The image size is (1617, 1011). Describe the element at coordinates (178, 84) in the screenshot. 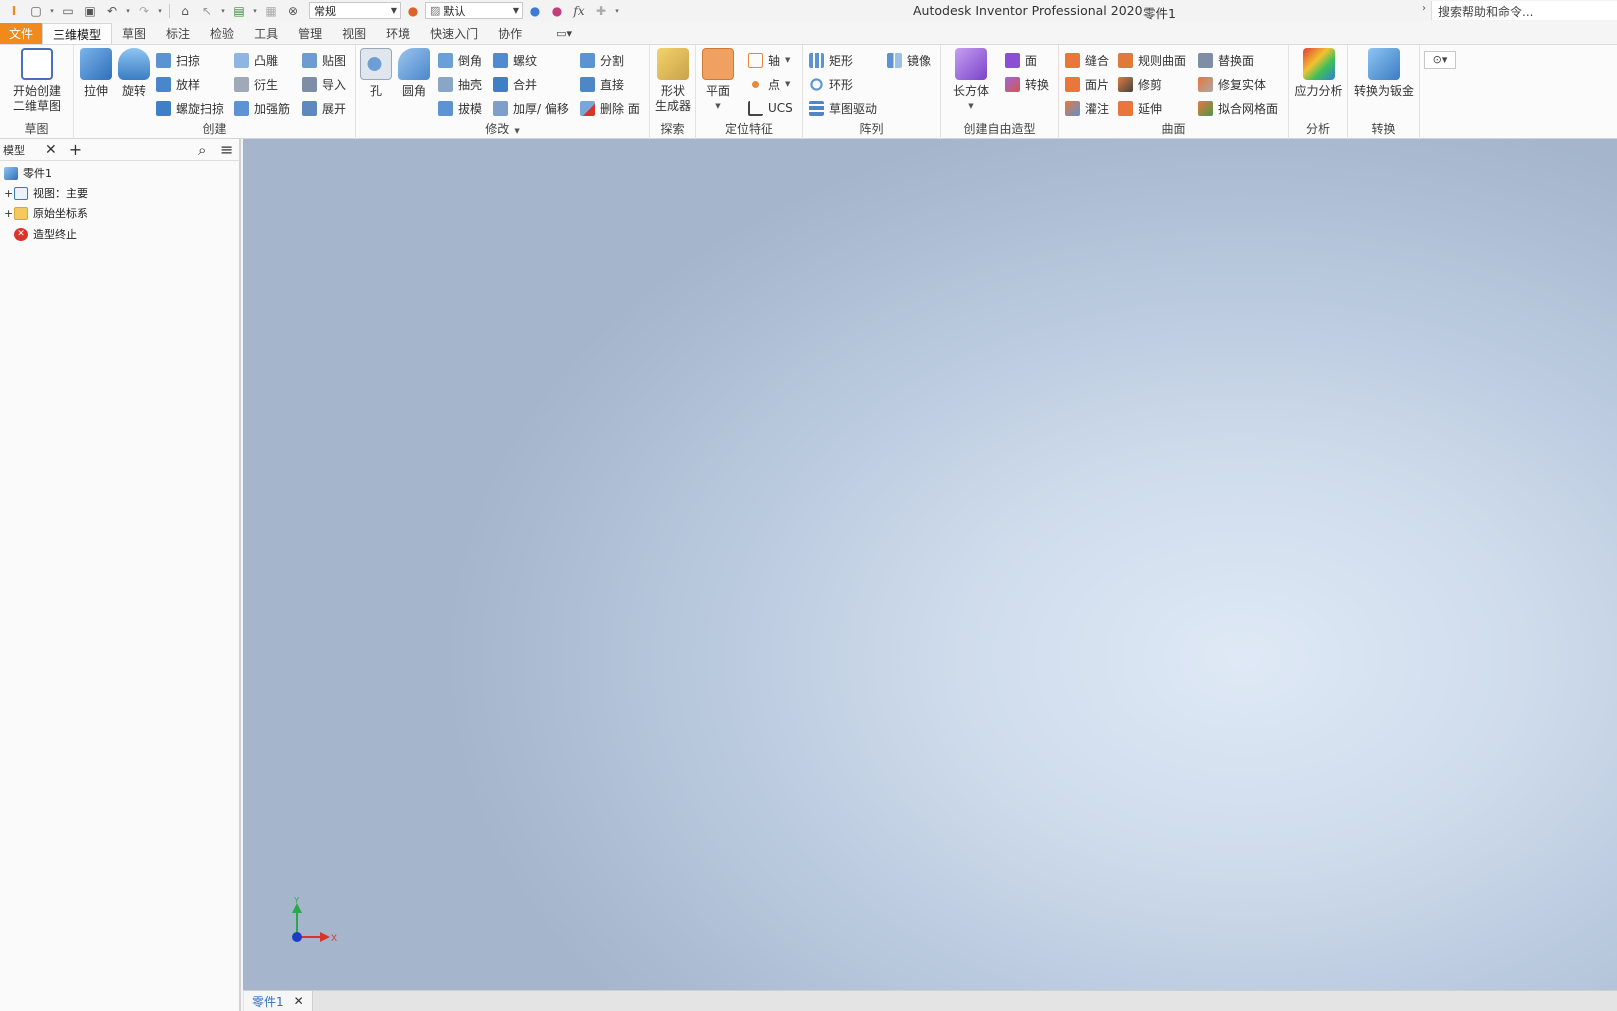

I see `loft-button: 放样` at that location.